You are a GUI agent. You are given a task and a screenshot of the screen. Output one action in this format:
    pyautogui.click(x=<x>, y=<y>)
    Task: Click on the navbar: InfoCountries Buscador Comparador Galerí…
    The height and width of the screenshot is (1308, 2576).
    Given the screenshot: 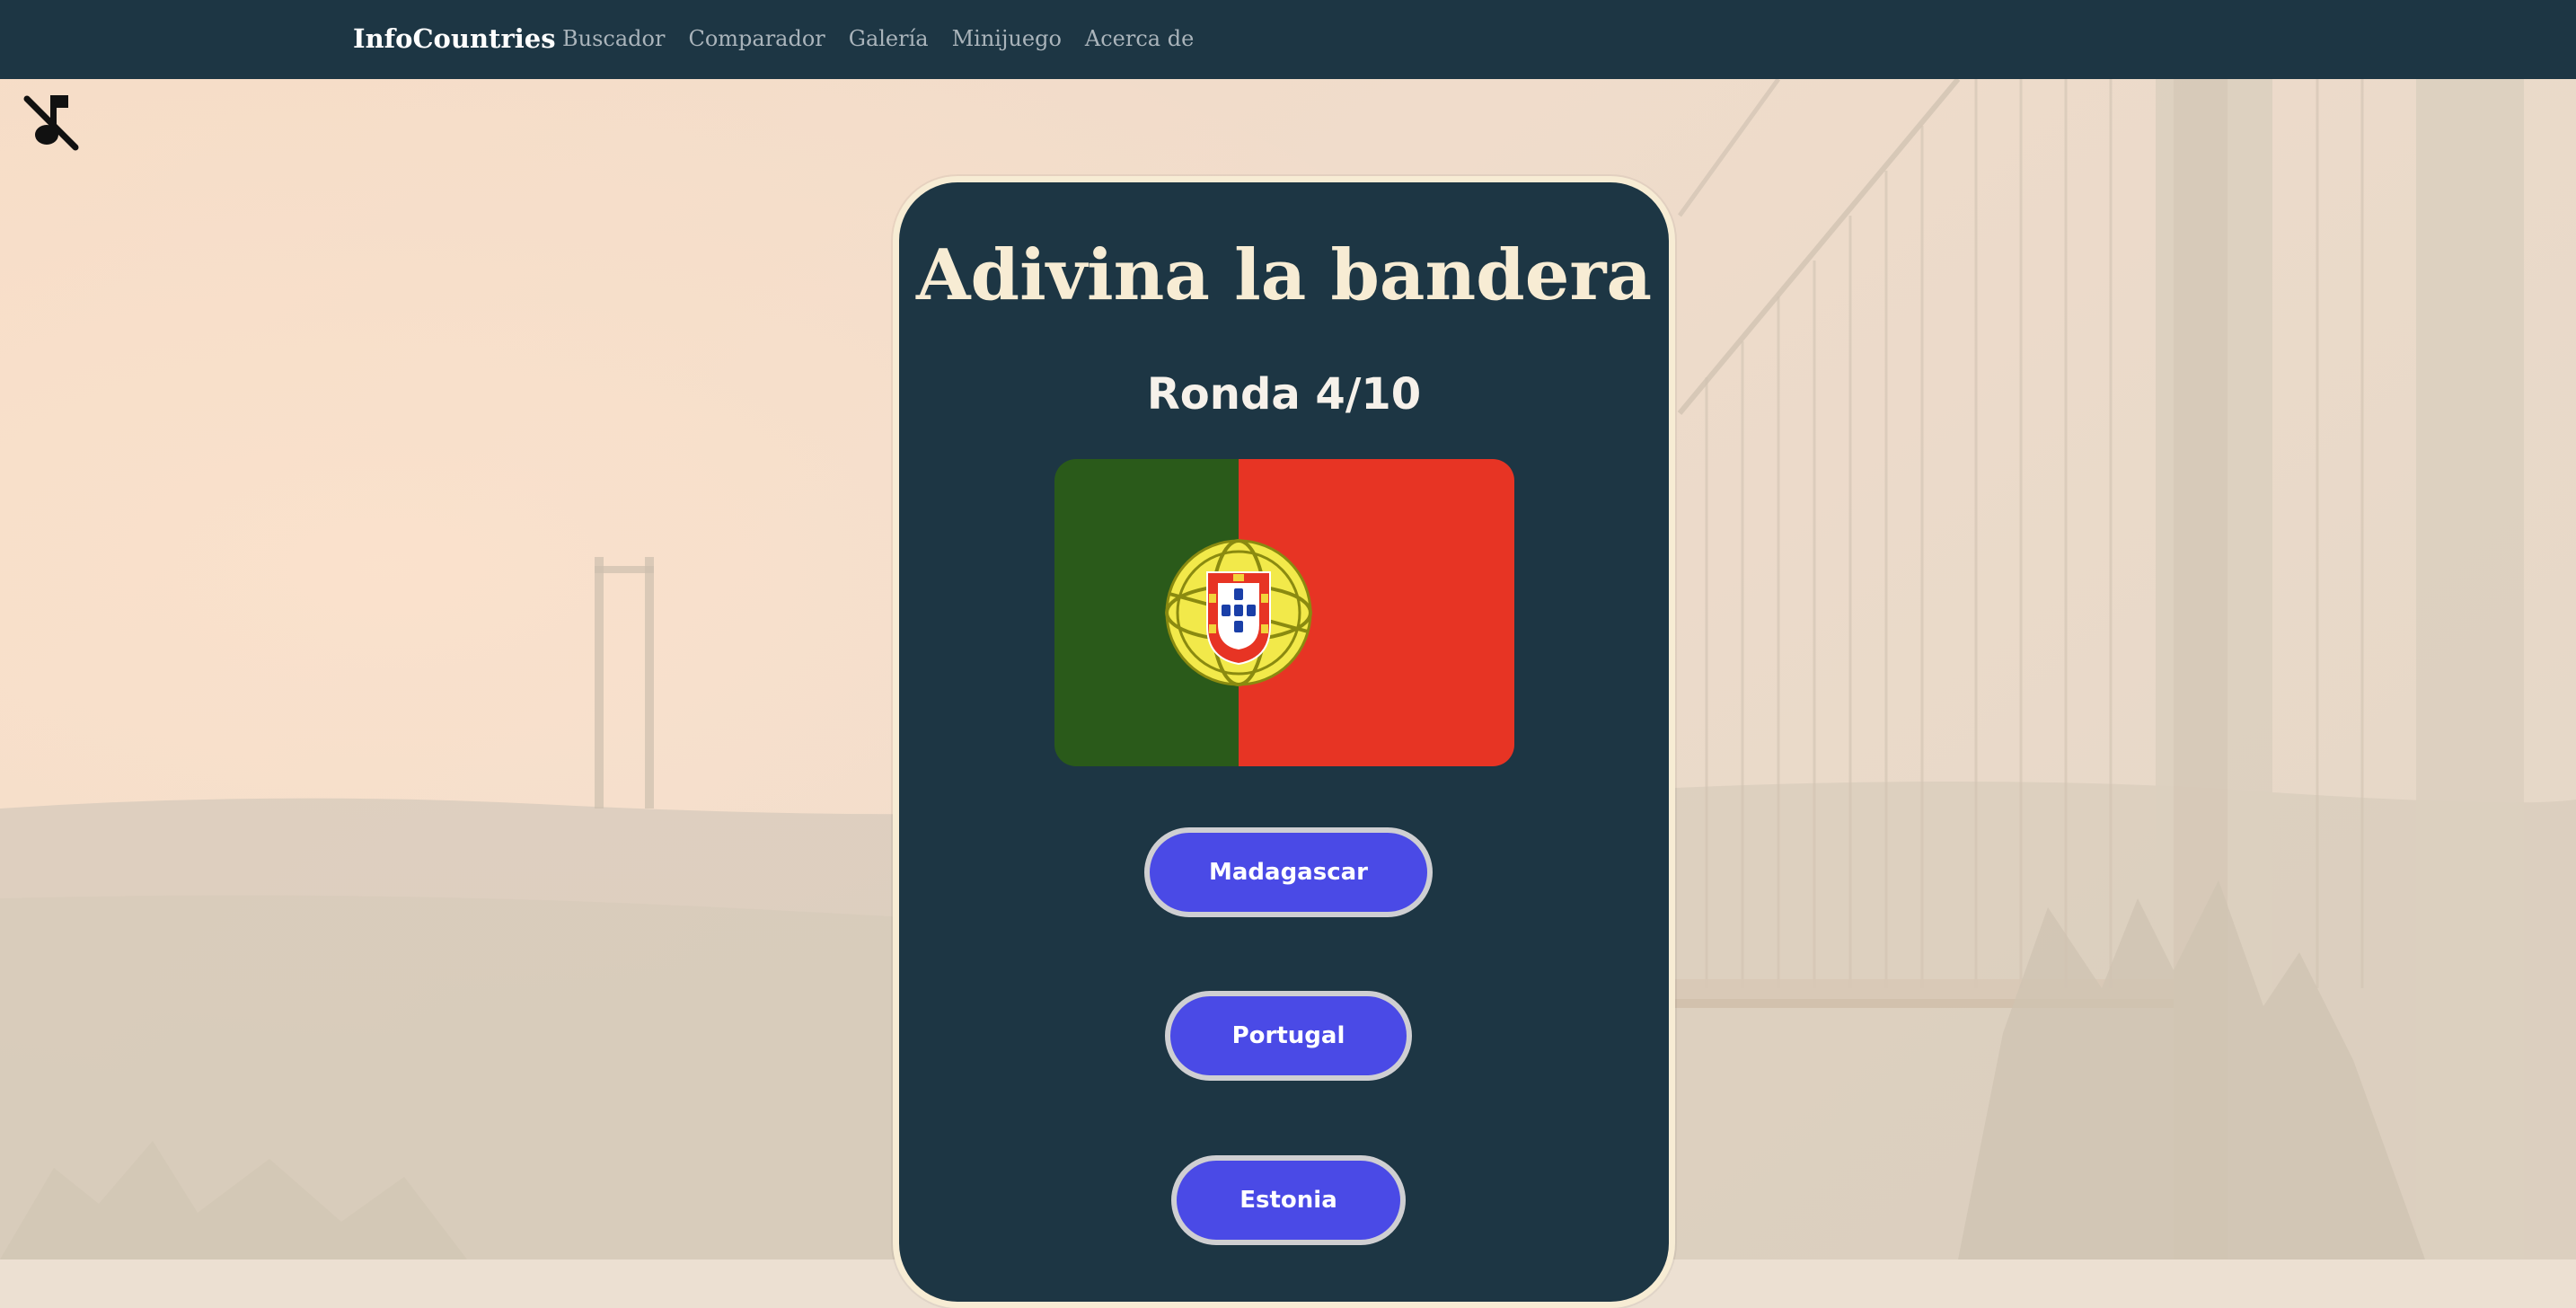 What is the action you would take?
    pyautogui.click(x=1288, y=39)
    